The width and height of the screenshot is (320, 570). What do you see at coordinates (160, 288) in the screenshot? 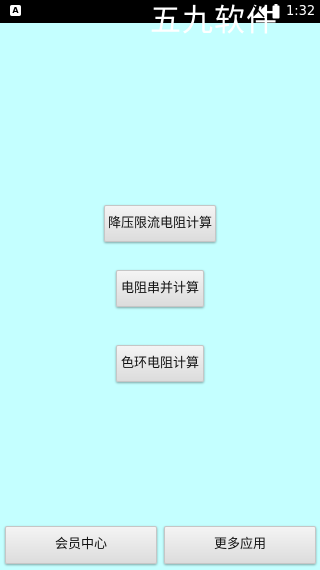
I see `resistor-series-parallel-button: 电阻串并计算` at bounding box center [160, 288].